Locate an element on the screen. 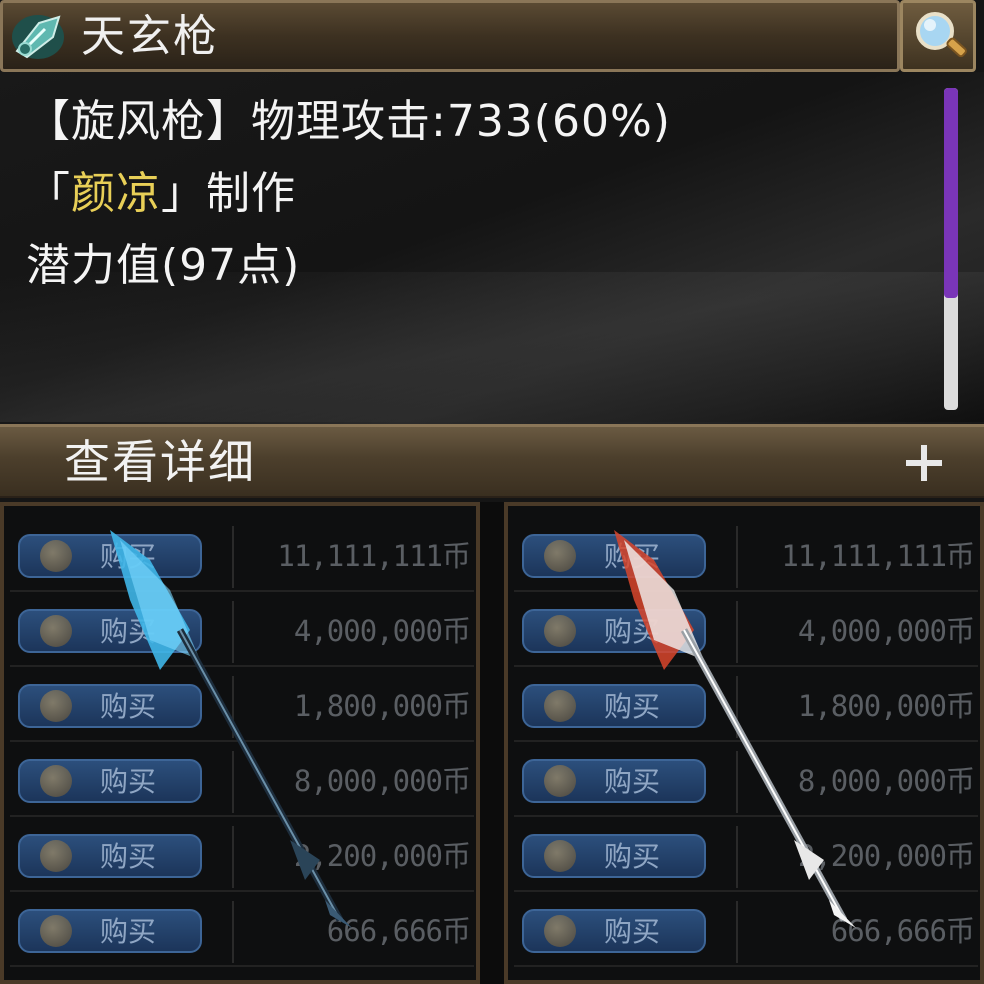  view-details-label: 查看详细 is located at coordinates (160, 462).